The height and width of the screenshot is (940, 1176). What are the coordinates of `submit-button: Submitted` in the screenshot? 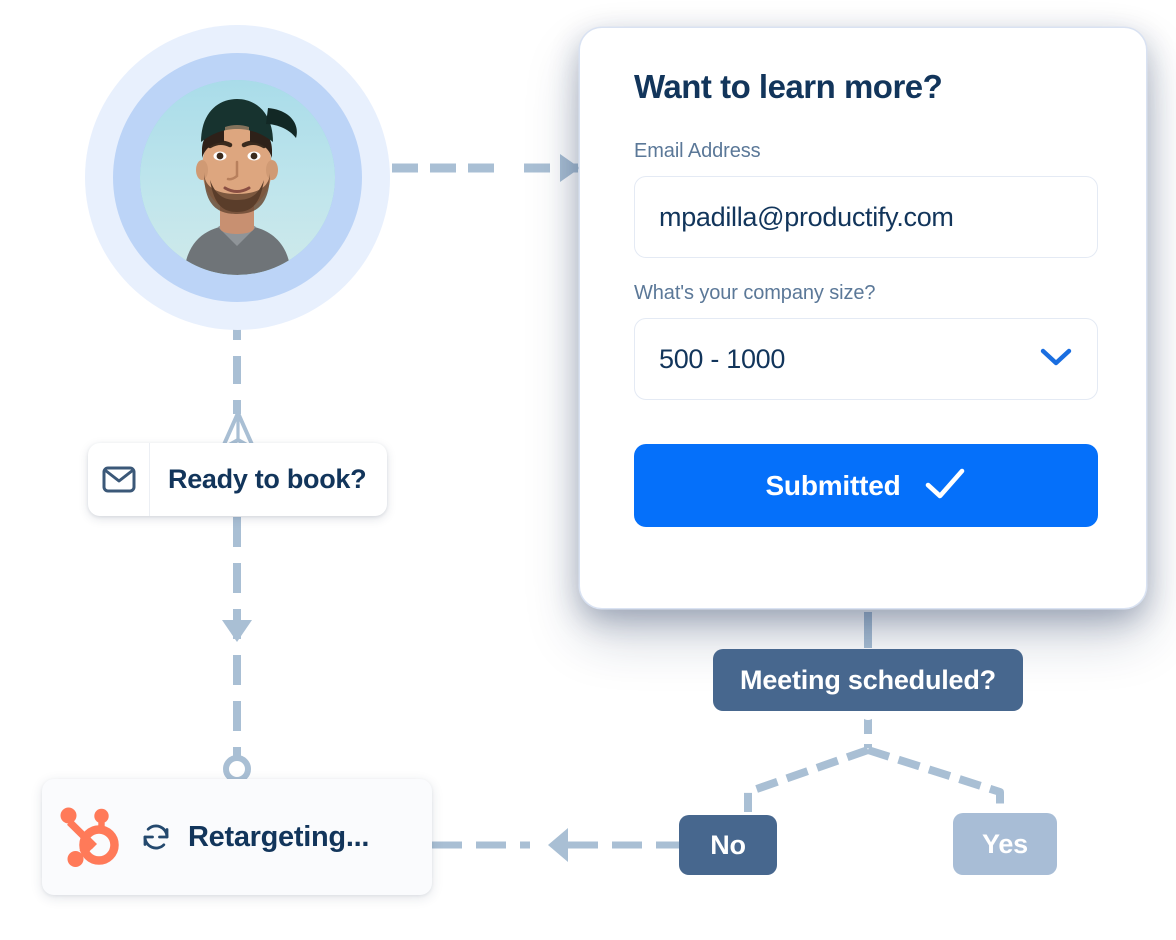 It's located at (866, 485).